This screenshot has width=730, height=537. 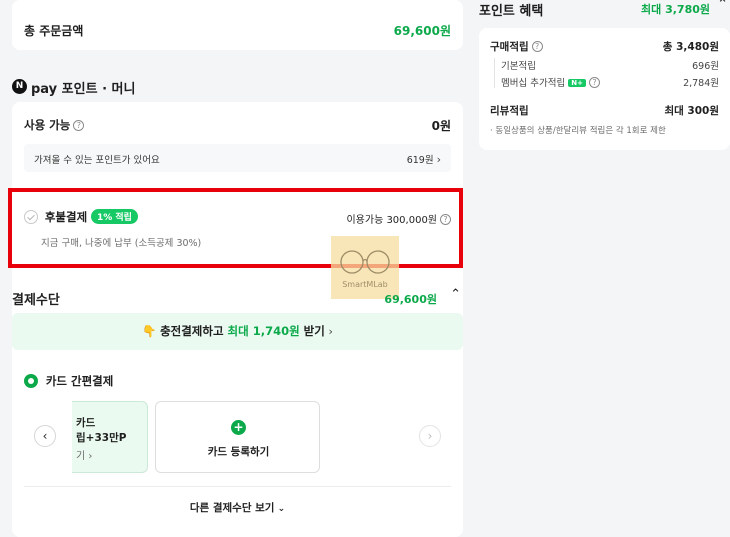 I want to click on basic-amount: 696원, so click(x=705, y=66).